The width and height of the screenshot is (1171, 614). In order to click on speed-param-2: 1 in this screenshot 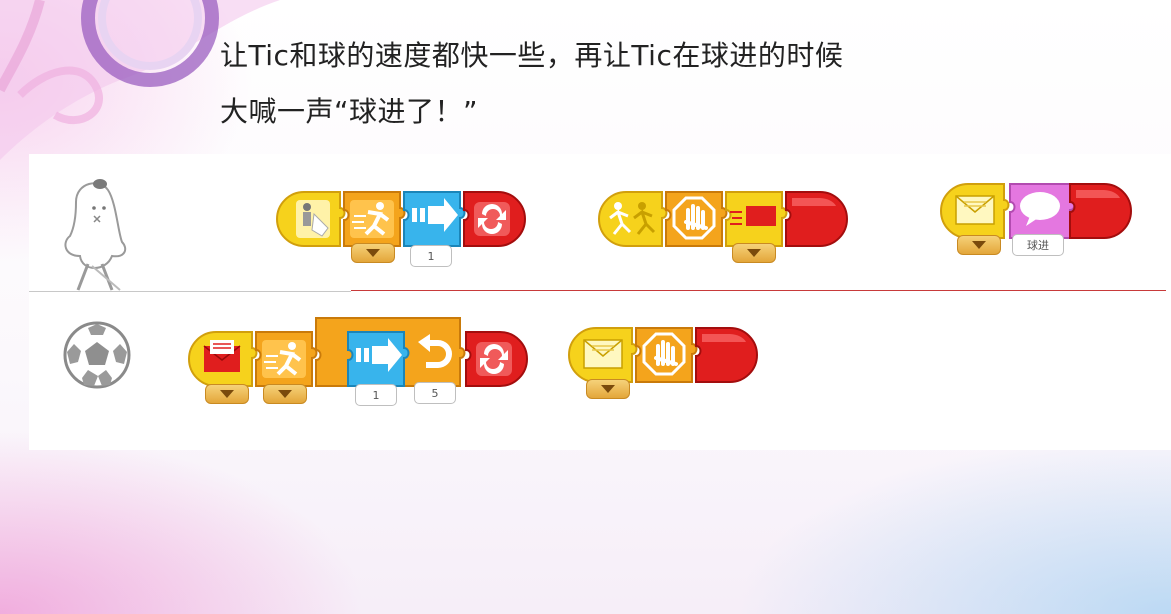, I will do `click(376, 395)`.